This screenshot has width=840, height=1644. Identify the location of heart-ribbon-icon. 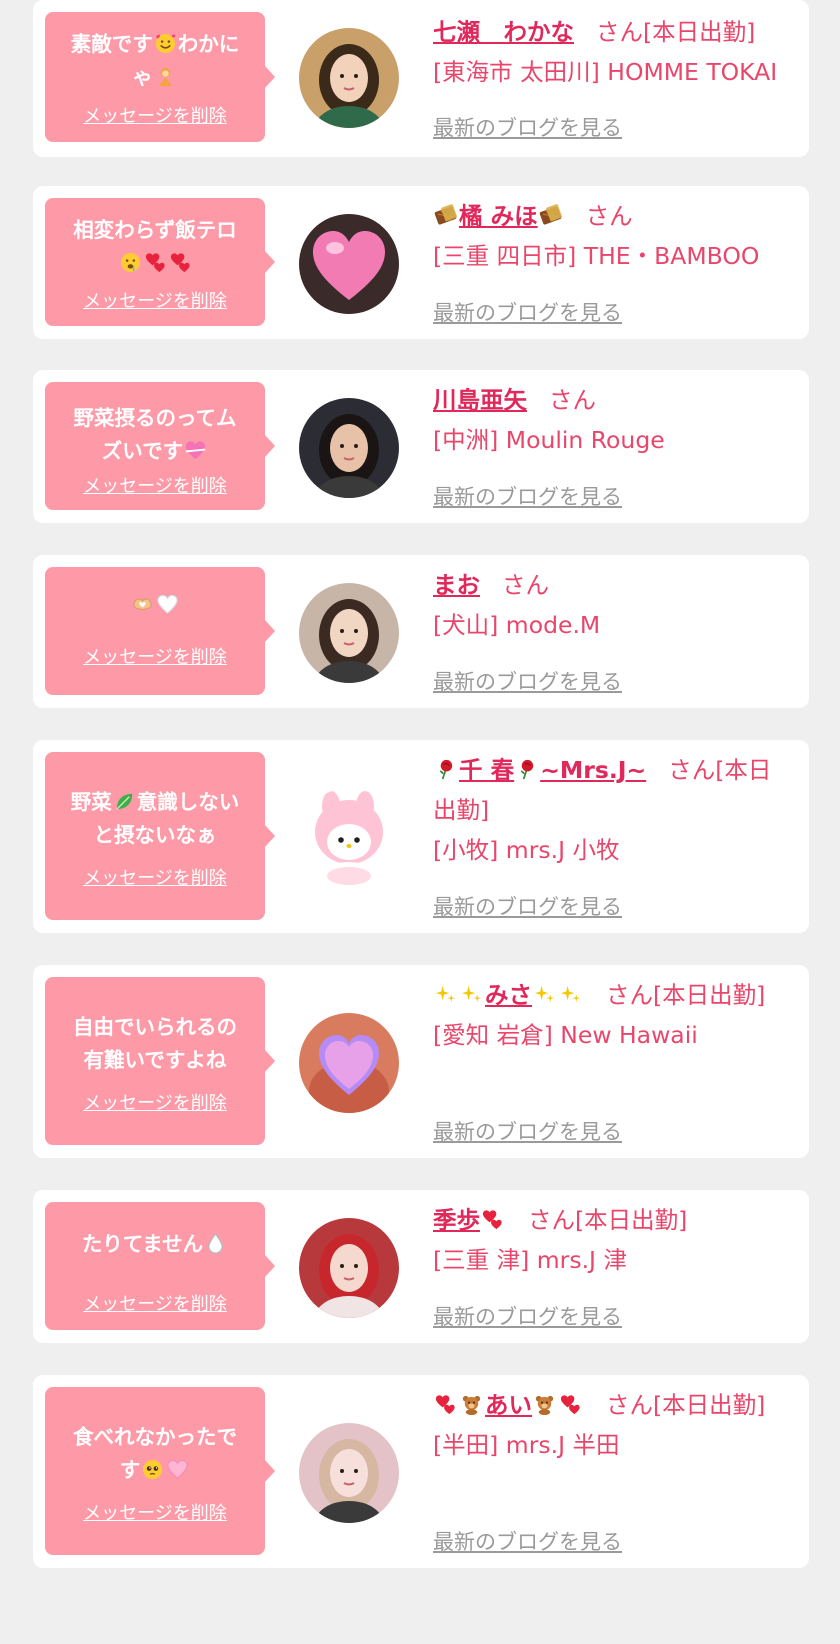
(195, 450).